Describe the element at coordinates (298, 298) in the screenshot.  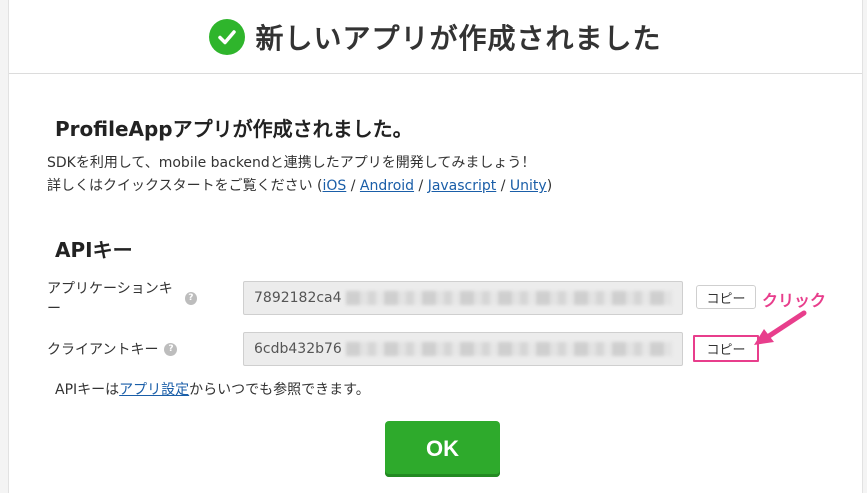
I see `application-key-value: 7892182ca4` at that location.